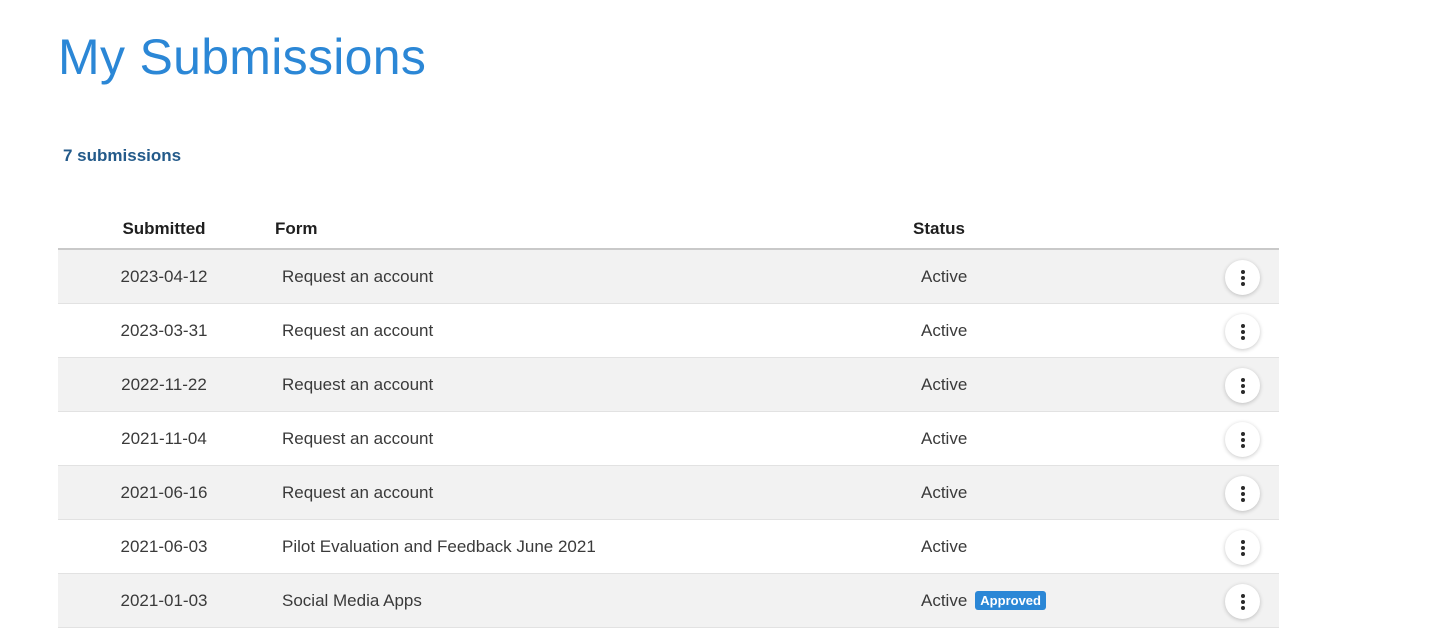  What do you see at coordinates (164, 330) in the screenshot?
I see `submitted-date: 2023-03-31` at bounding box center [164, 330].